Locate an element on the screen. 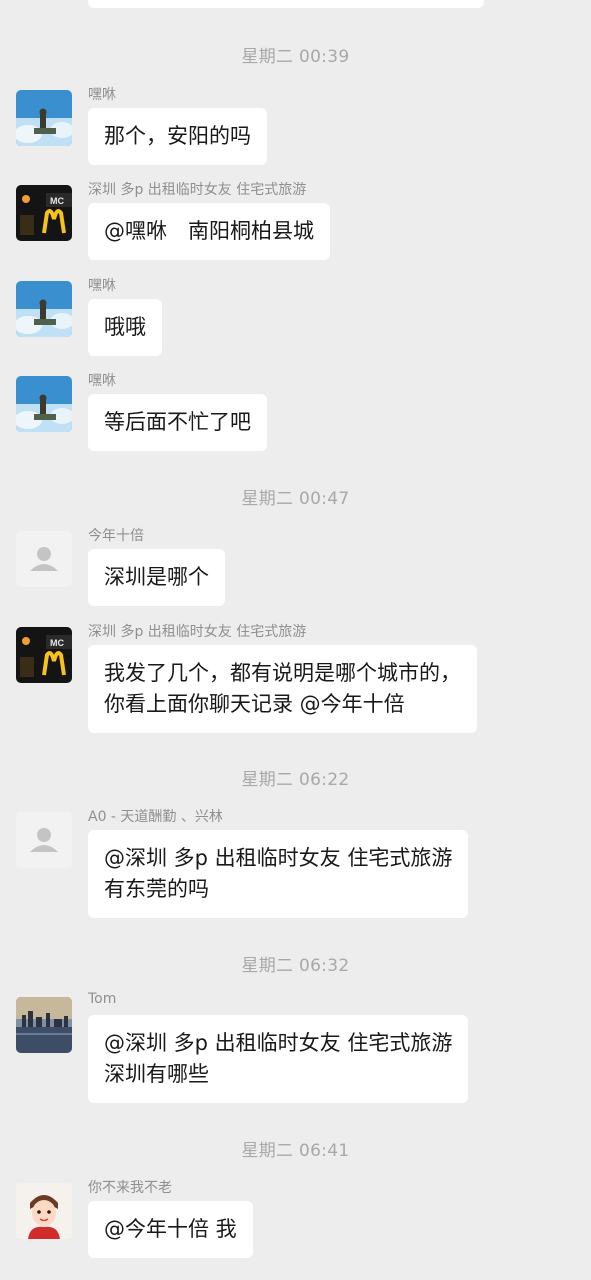 The height and width of the screenshot is (1280, 591). timestamp: 星期二 06:32 is located at coordinates (295, 966).